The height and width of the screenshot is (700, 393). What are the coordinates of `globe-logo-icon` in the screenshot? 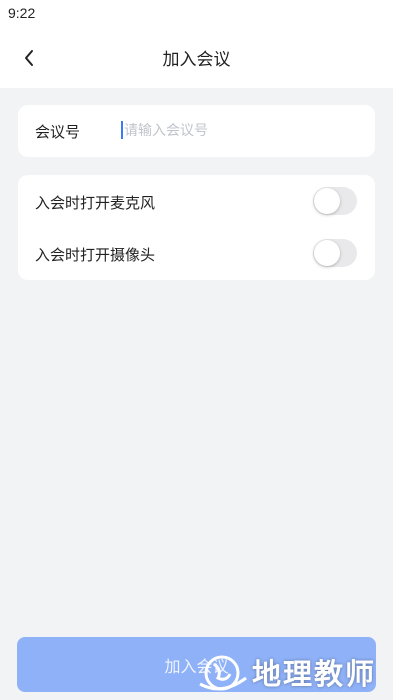 It's located at (223, 673).